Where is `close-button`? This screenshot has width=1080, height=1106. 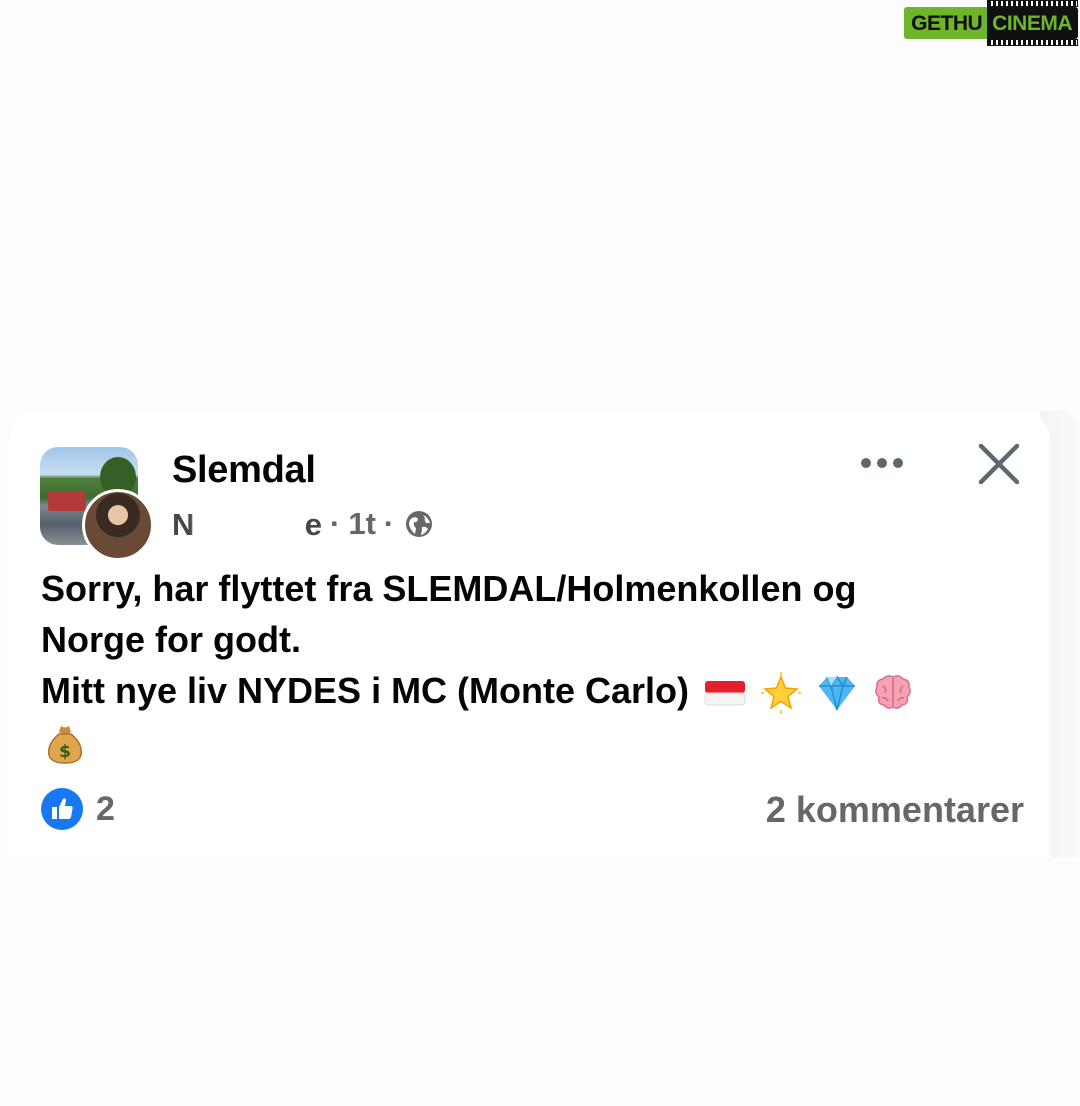 close-button is located at coordinates (999, 464).